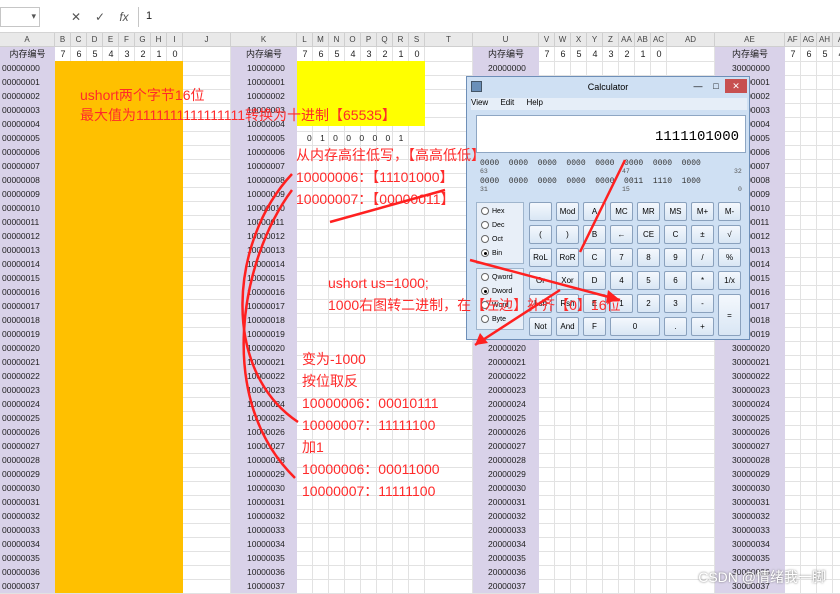 The width and height of the screenshot is (840, 594). I want to click on address-cell: 10000009, so click(266, 194).